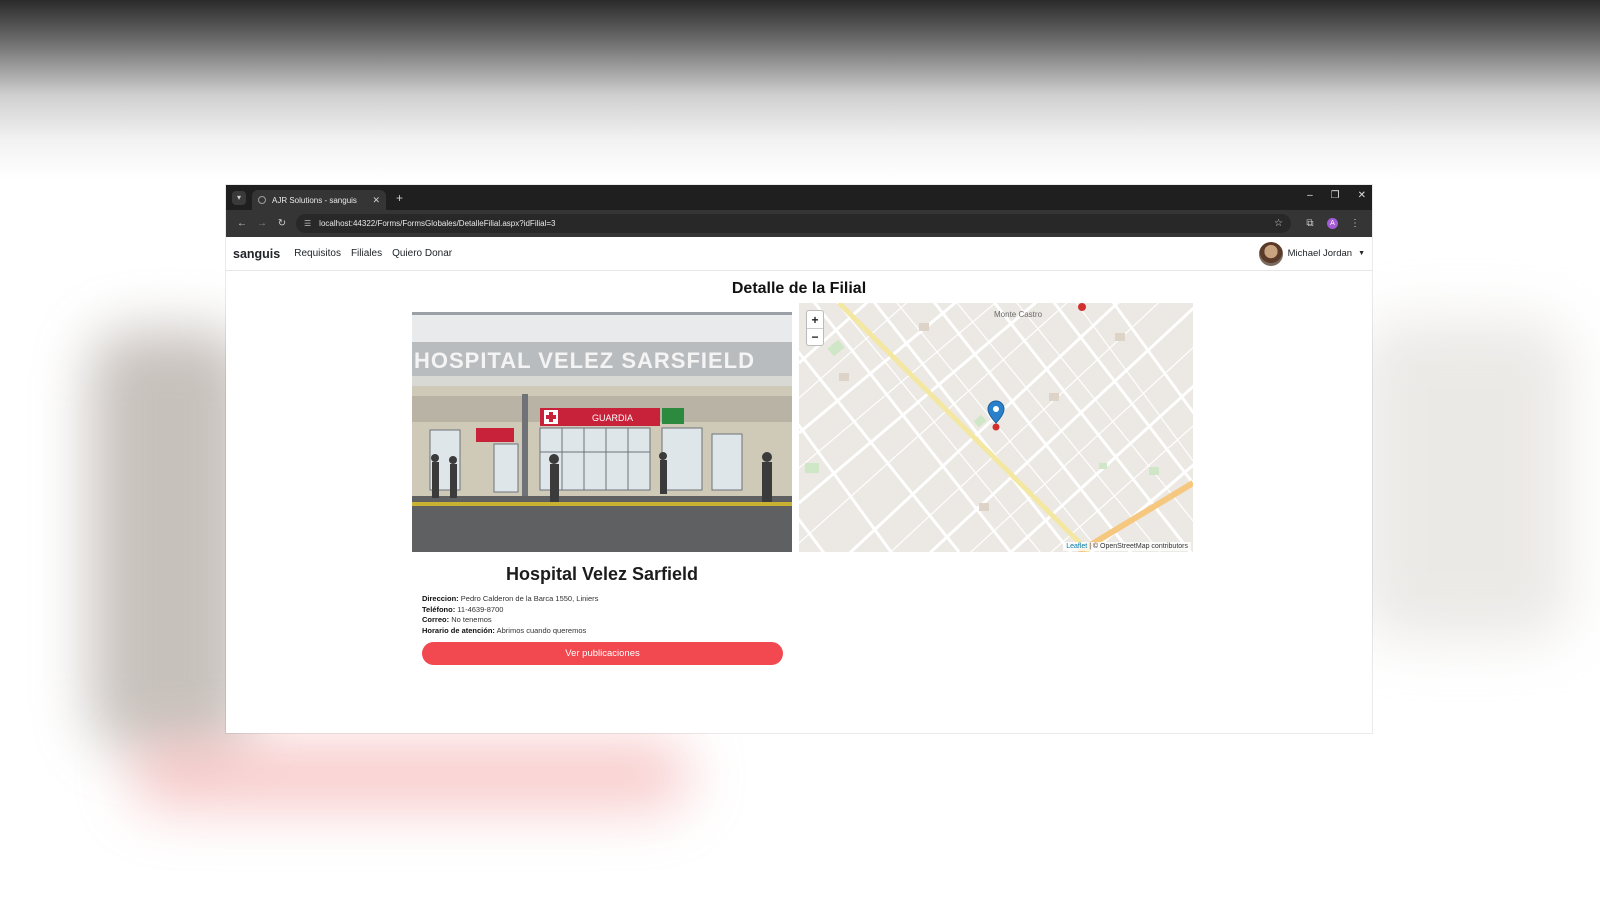 The image size is (1600, 918). I want to click on profile-avatar: A, so click(1332, 223).